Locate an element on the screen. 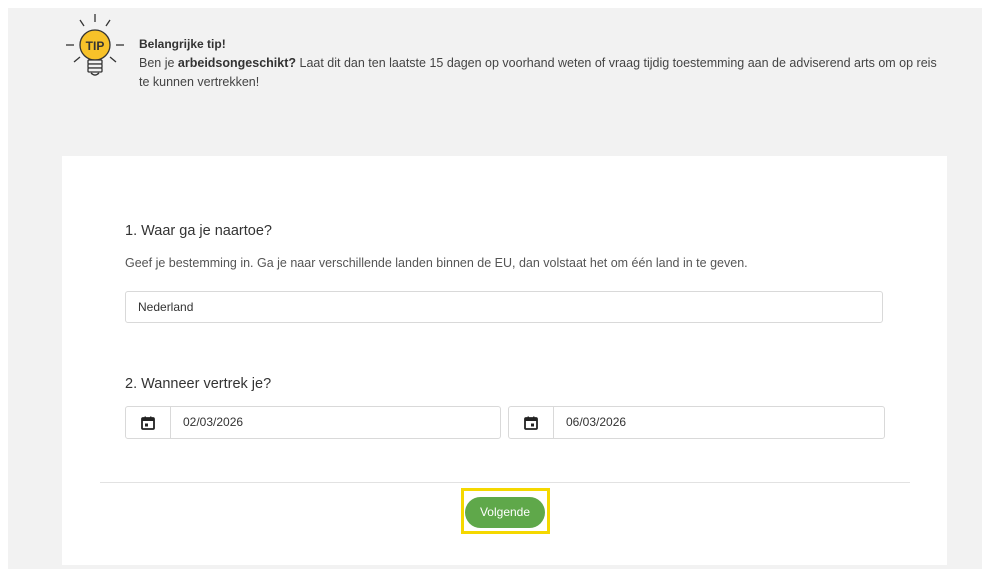 This screenshot has height=569, width=982. start-date-input: 02/03/2026 is located at coordinates (207, 422).